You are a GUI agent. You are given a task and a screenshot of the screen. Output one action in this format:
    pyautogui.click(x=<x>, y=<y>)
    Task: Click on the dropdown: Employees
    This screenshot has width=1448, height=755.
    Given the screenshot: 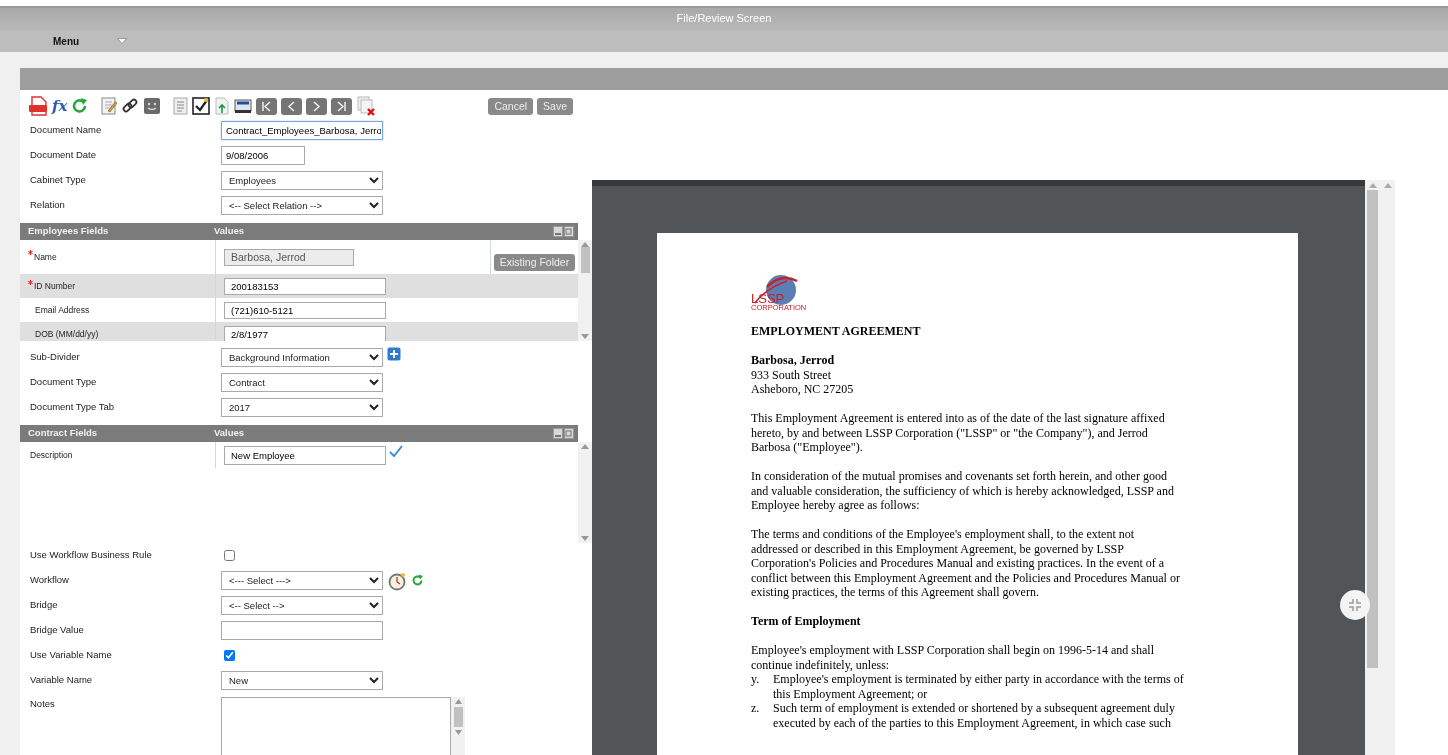 What is the action you would take?
    pyautogui.click(x=302, y=180)
    